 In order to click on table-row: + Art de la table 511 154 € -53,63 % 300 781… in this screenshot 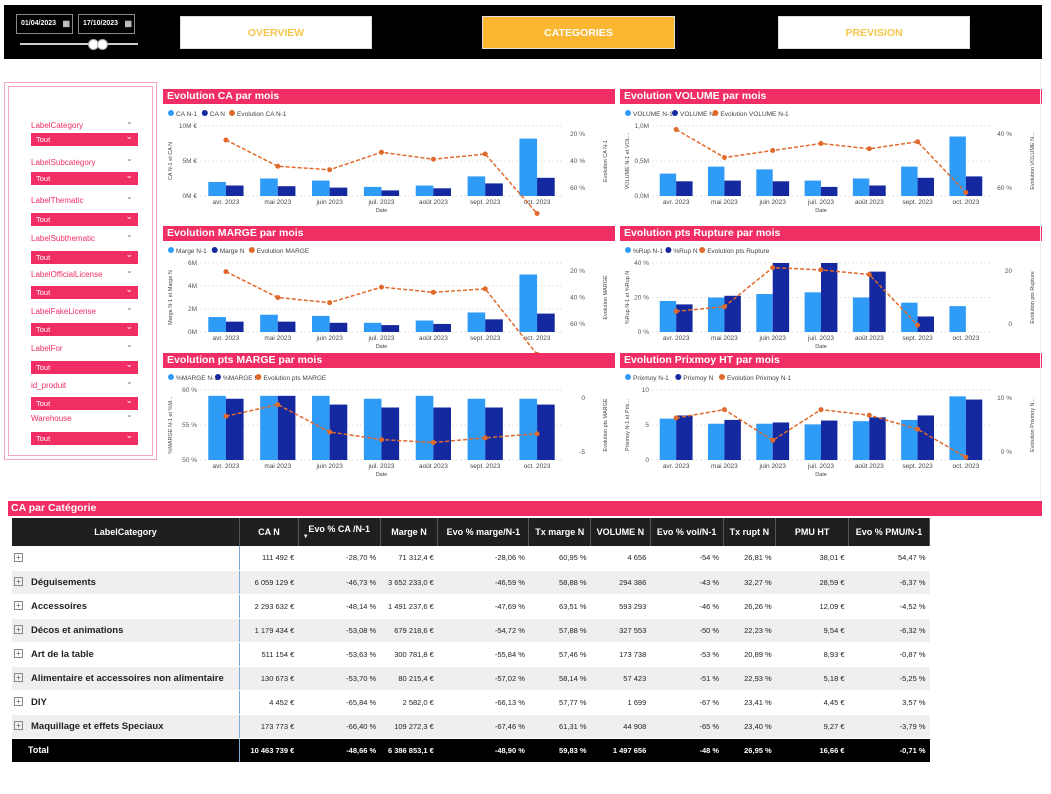, I will do `click(471, 654)`.